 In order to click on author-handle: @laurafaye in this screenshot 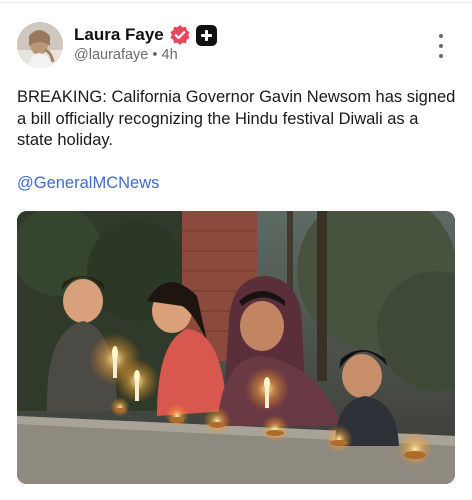, I will do `click(111, 55)`.